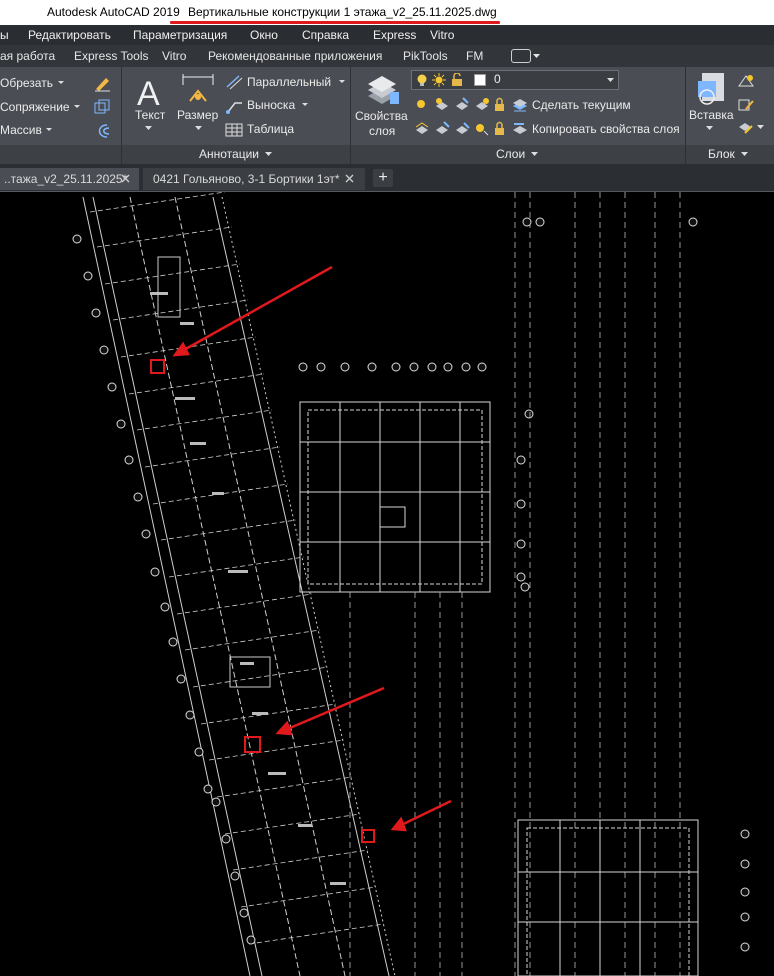  I want to click on tab-workspace: ая работа, so click(27, 56).